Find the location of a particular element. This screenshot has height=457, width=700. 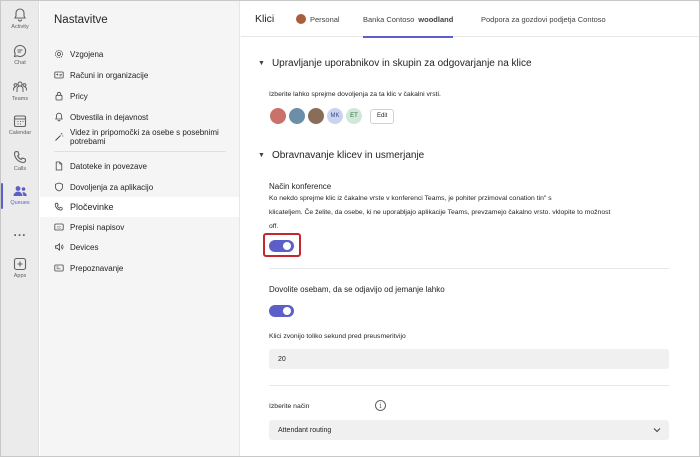

queues-icon is located at coordinates (20, 191).